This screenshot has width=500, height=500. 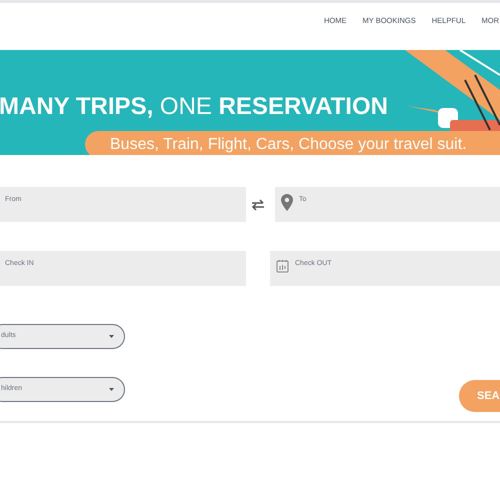 What do you see at coordinates (287, 202) in the screenshot?
I see `location-pin-icon` at bounding box center [287, 202].